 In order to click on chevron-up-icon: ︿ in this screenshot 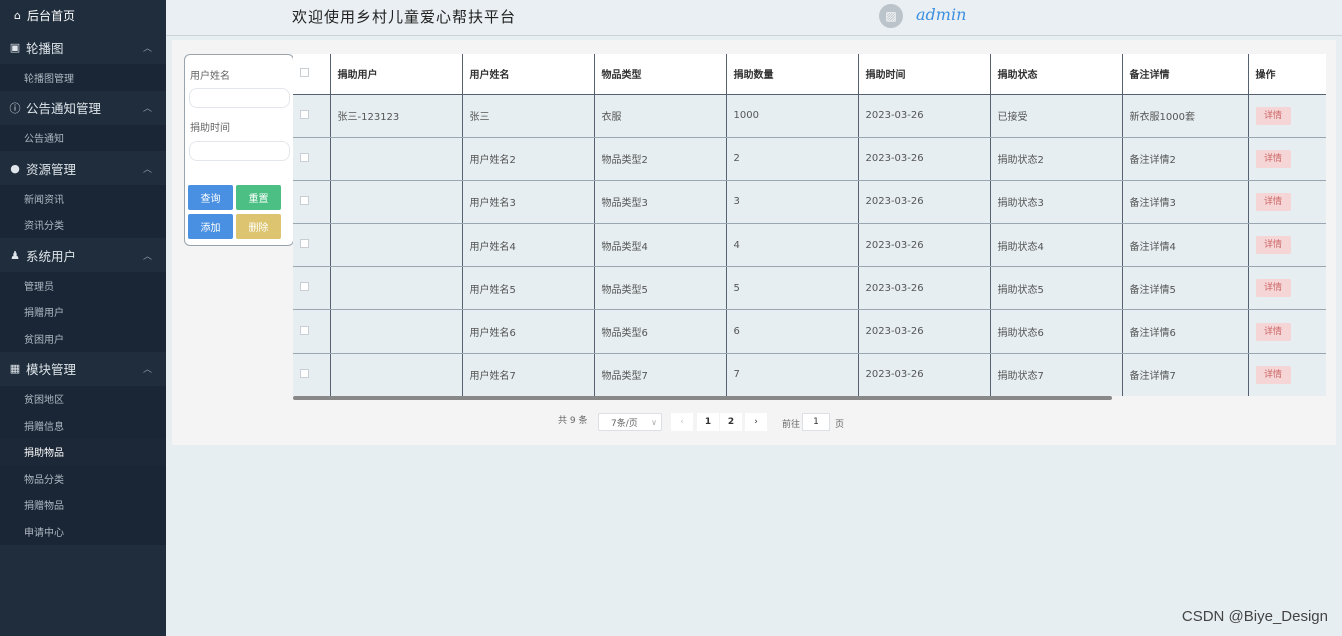, I will do `click(147, 48)`.